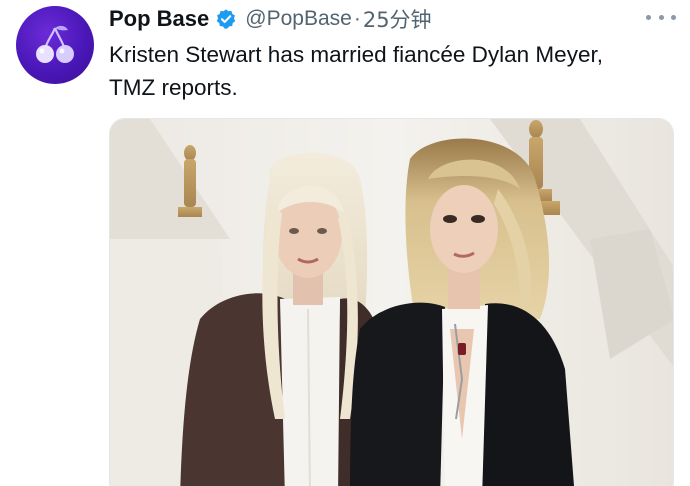 The height and width of the screenshot is (486, 690). I want to click on author-display-name: Pop Base, so click(159, 19).